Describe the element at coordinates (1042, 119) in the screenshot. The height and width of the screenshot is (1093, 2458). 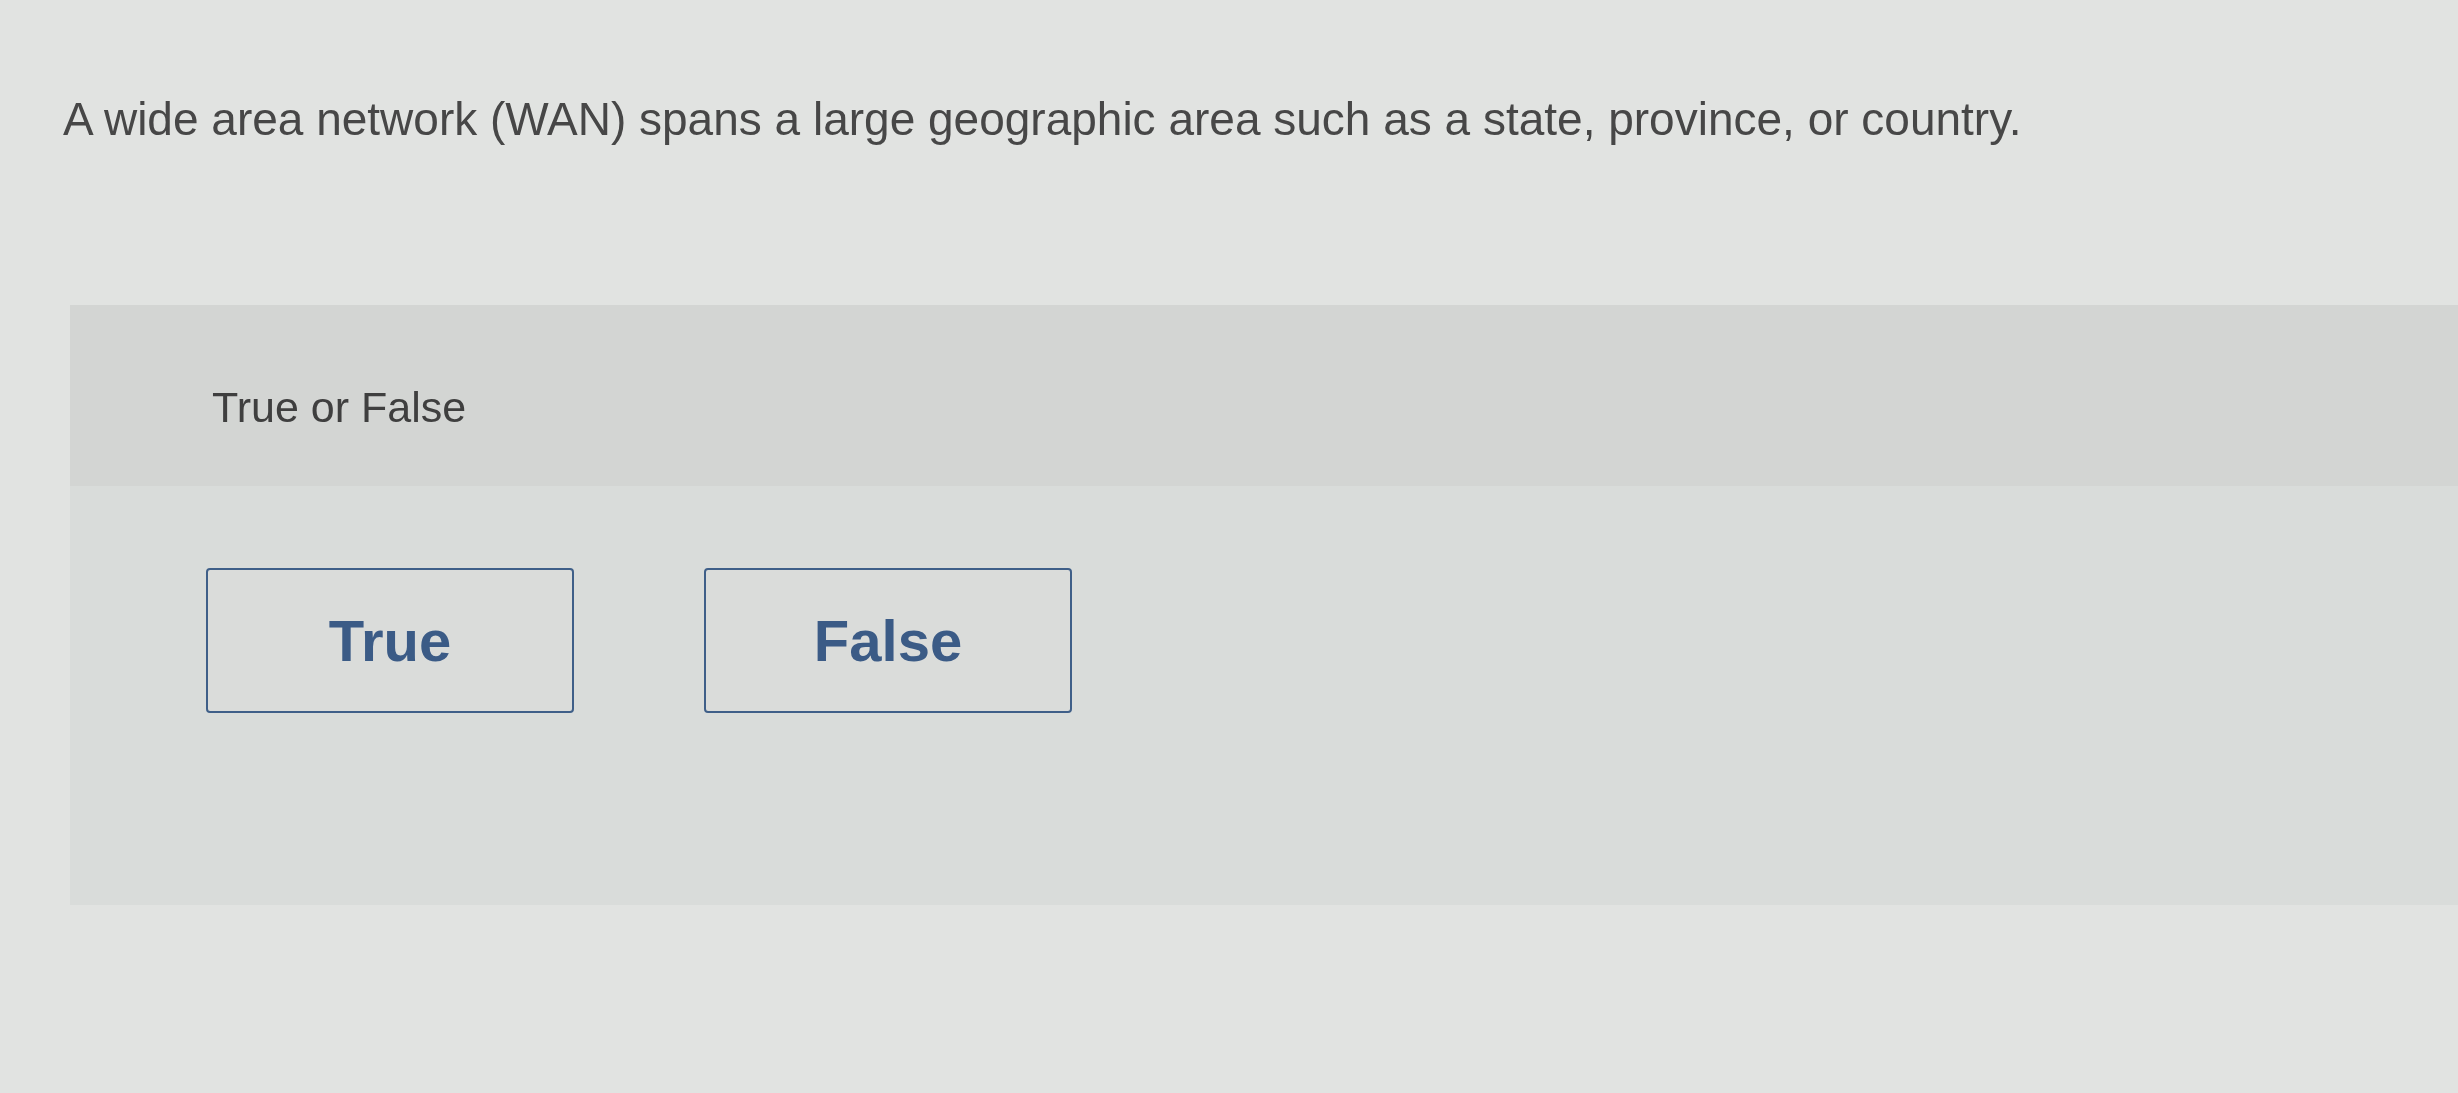
I see `question-text: A wide area network (WAN) spans a large geographic area such as a state, province, or country.` at that location.